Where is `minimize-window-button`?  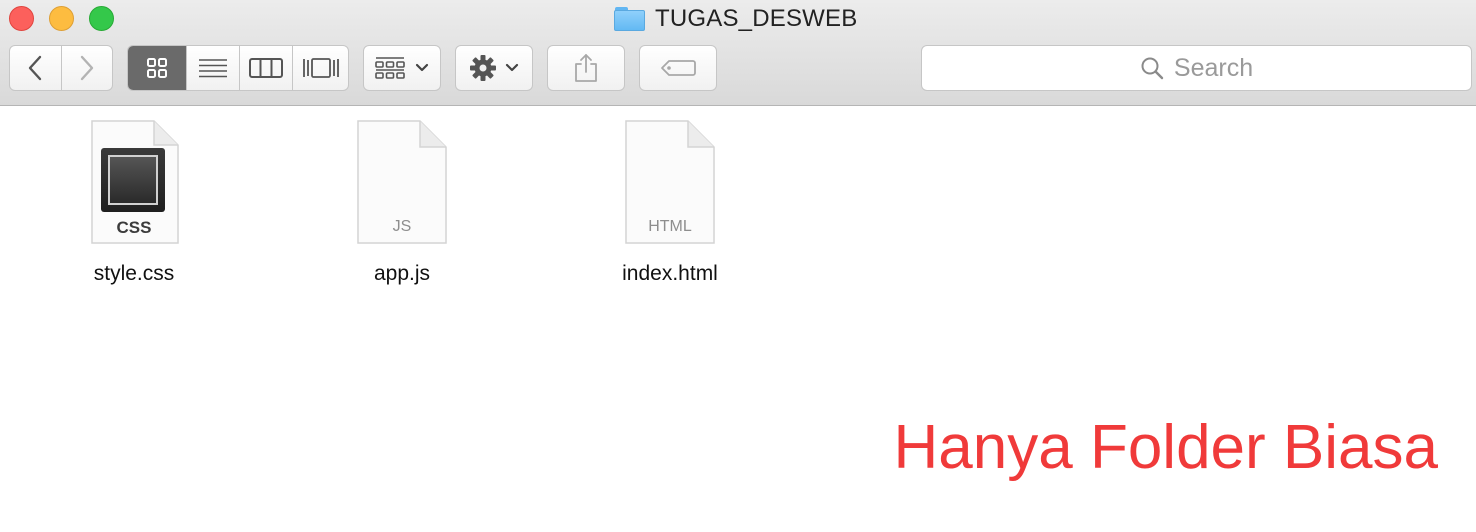 minimize-window-button is located at coordinates (61, 18).